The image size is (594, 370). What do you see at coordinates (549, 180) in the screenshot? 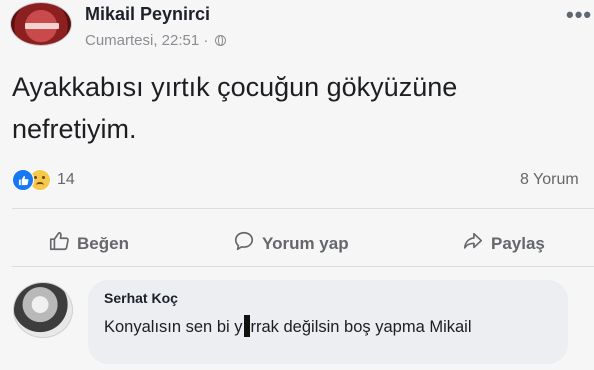
I see `comments-count: 8 Yorum` at bounding box center [549, 180].